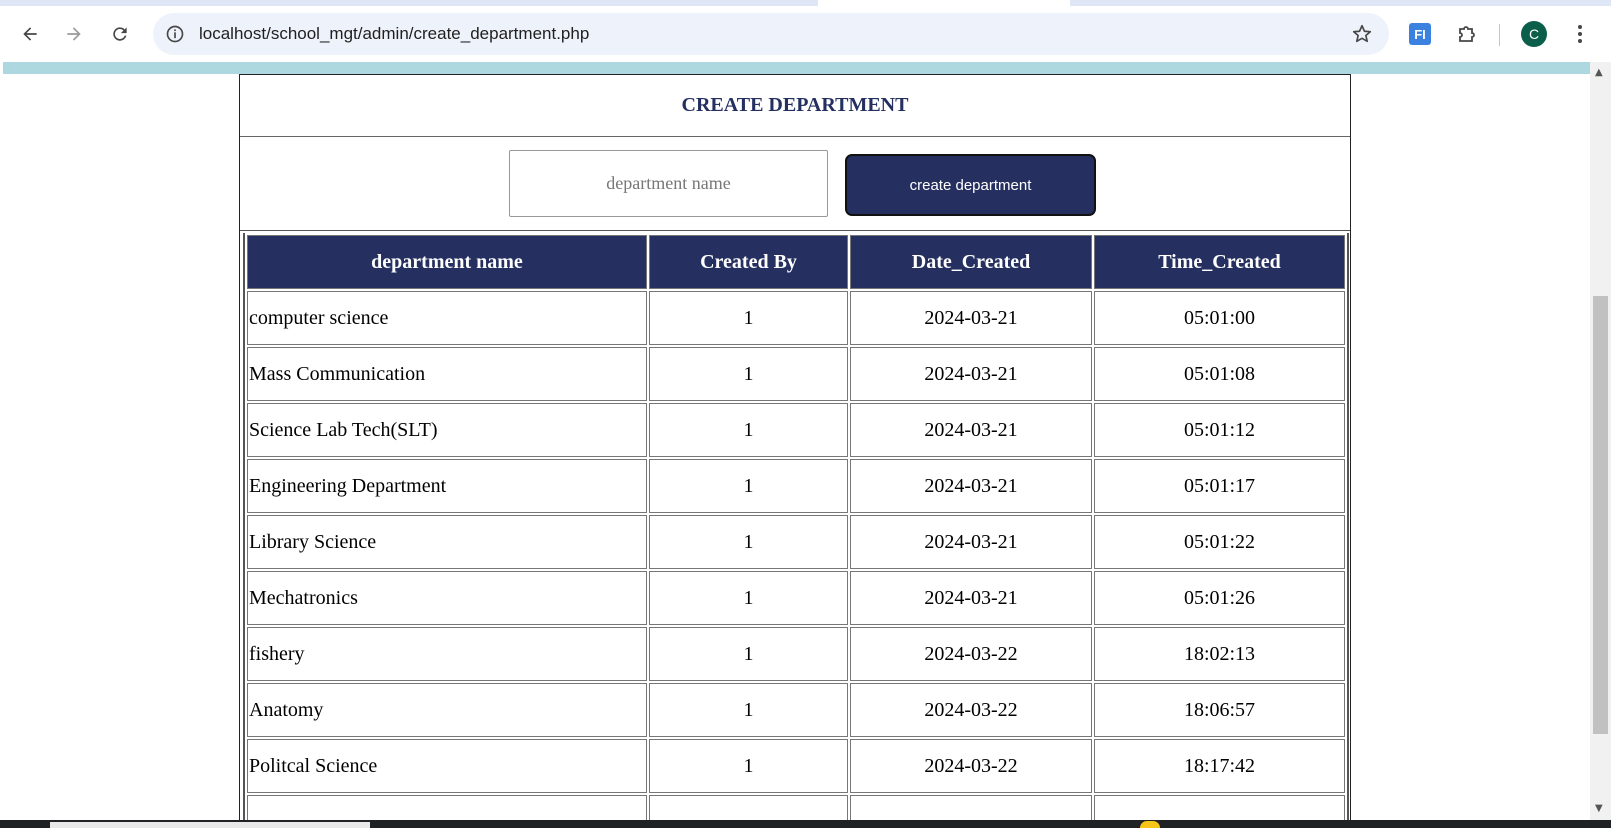  Describe the element at coordinates (668, 183) in the screenshot. I see `department-name-input` at that location.